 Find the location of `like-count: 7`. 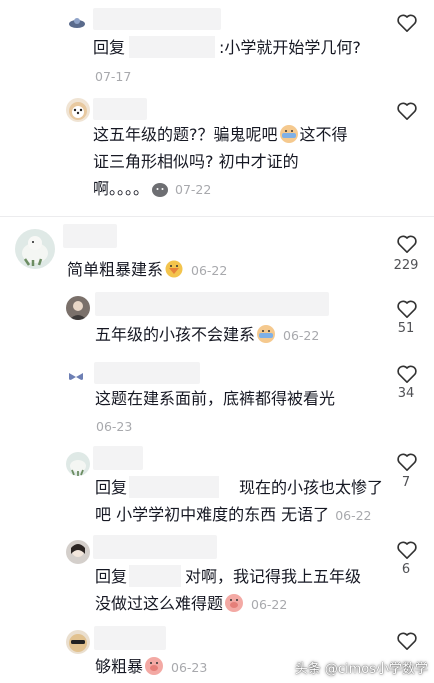

like-count: 7 is located at coordinates (406, 482).